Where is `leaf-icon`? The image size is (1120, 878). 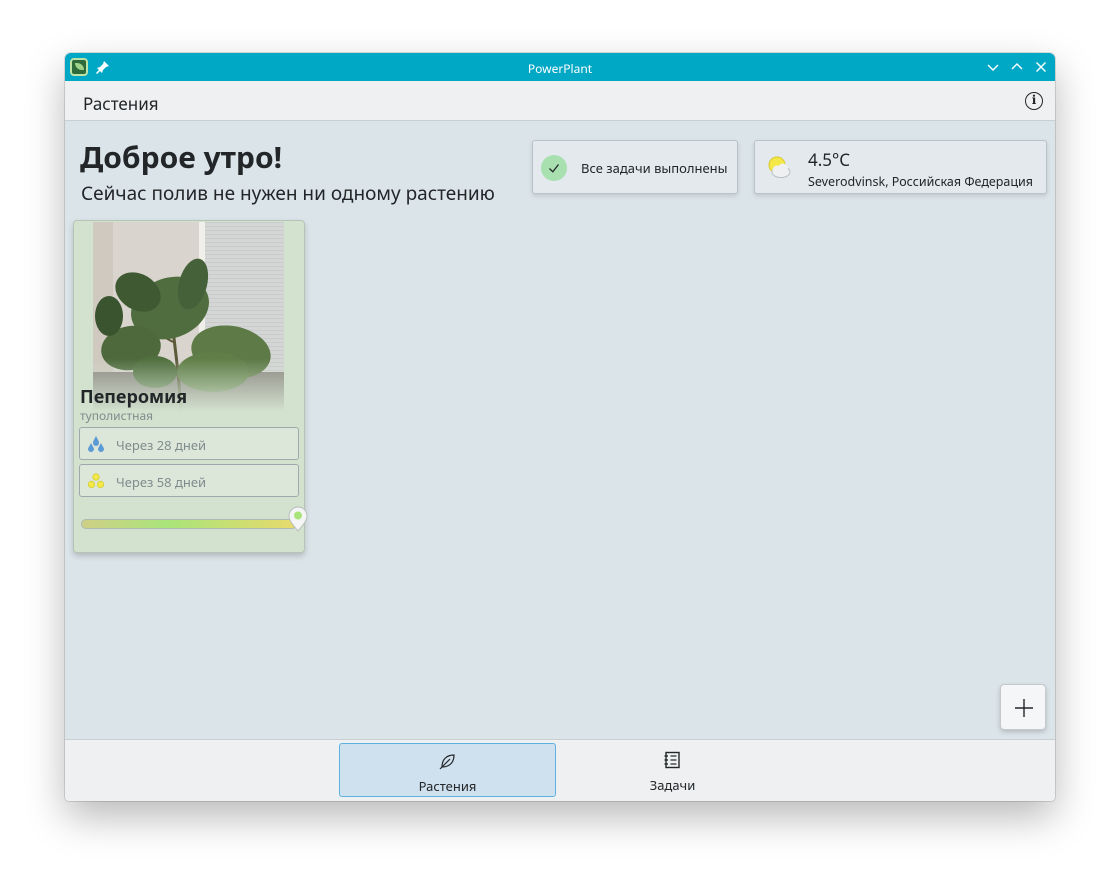
leaf-icon is located at coordinates (447, 762).